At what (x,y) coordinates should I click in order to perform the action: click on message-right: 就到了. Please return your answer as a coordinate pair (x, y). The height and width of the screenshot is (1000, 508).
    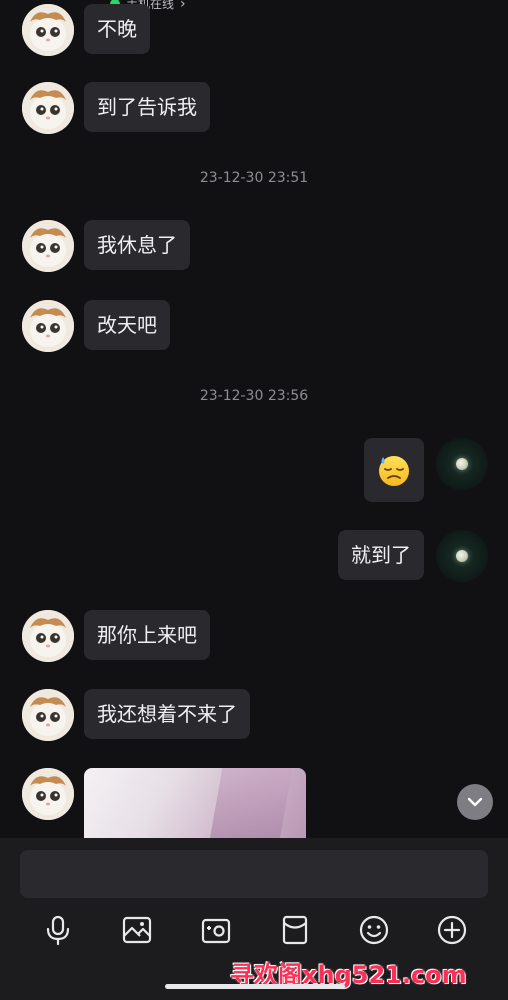
    Looking at the image, I should click on (413, 556).